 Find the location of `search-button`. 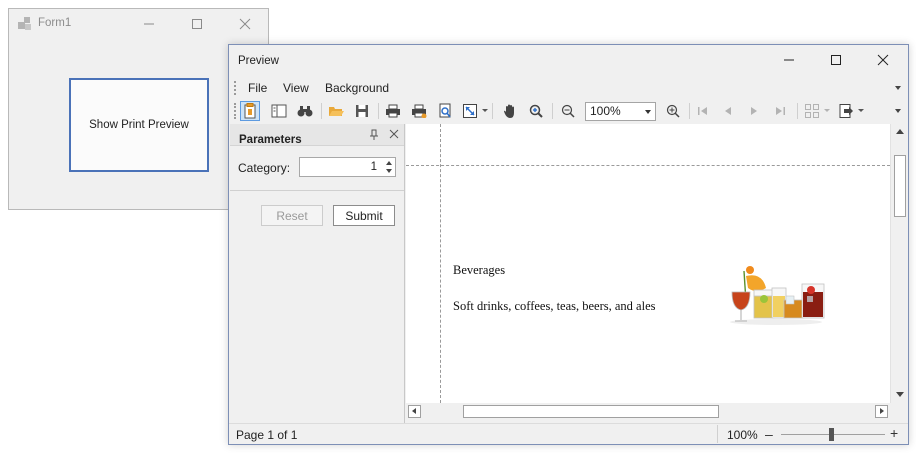

search-button is located at coordinates (305, 111).